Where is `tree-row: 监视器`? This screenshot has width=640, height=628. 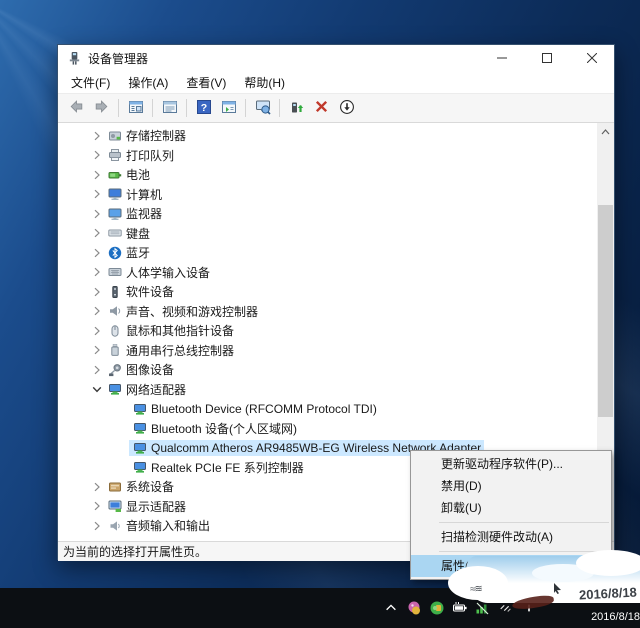 tree-row: 监视器 is located at coordinates (327, 214).